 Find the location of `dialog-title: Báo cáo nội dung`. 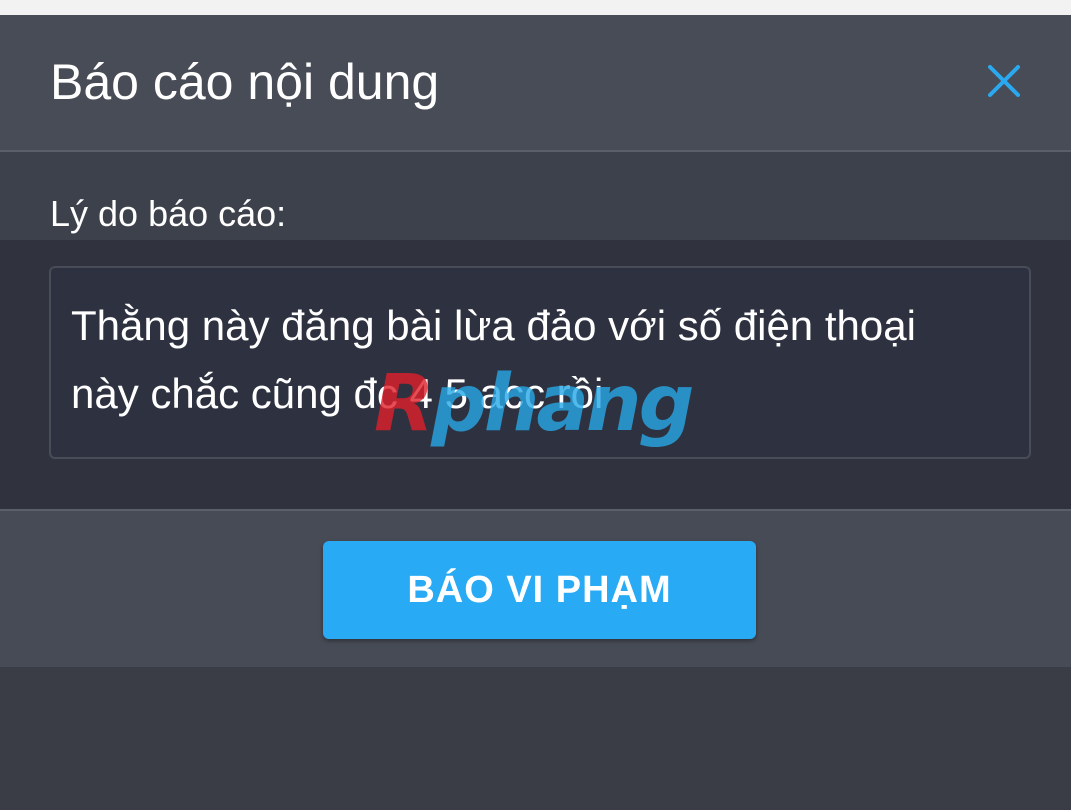

dialog-title: Báo cáo nội dung is located at coordinates (245, 82).